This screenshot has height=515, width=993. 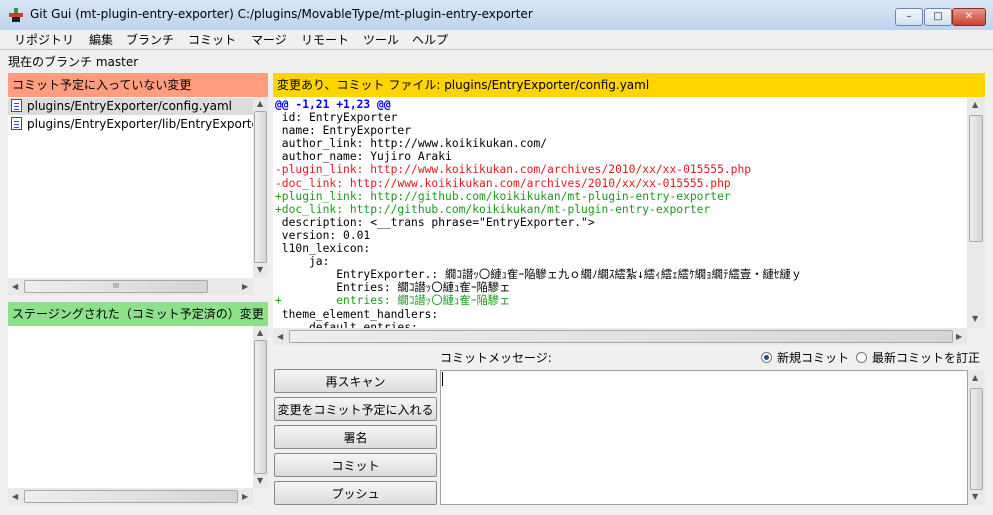 I want to click on unstaged-horizontal-scrollbar: ◀ III ▶, so click(x=130, y=286).